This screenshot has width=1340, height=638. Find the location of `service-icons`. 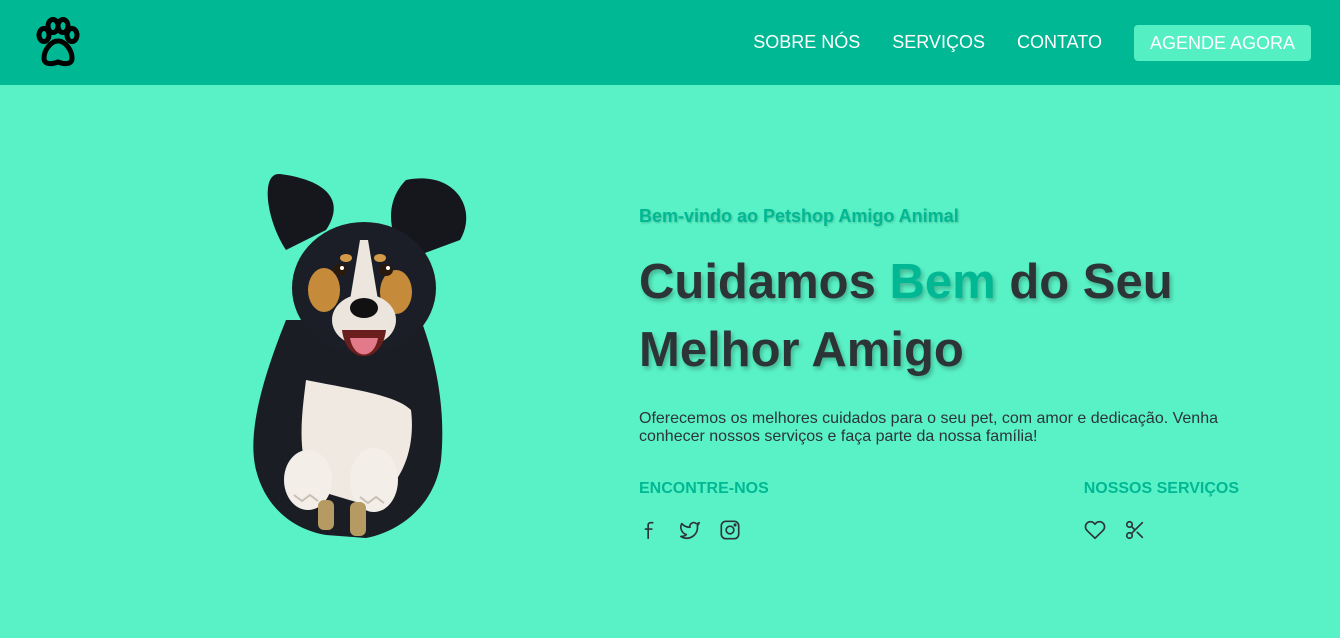

service-icons is located at coordinates (1161, 530).